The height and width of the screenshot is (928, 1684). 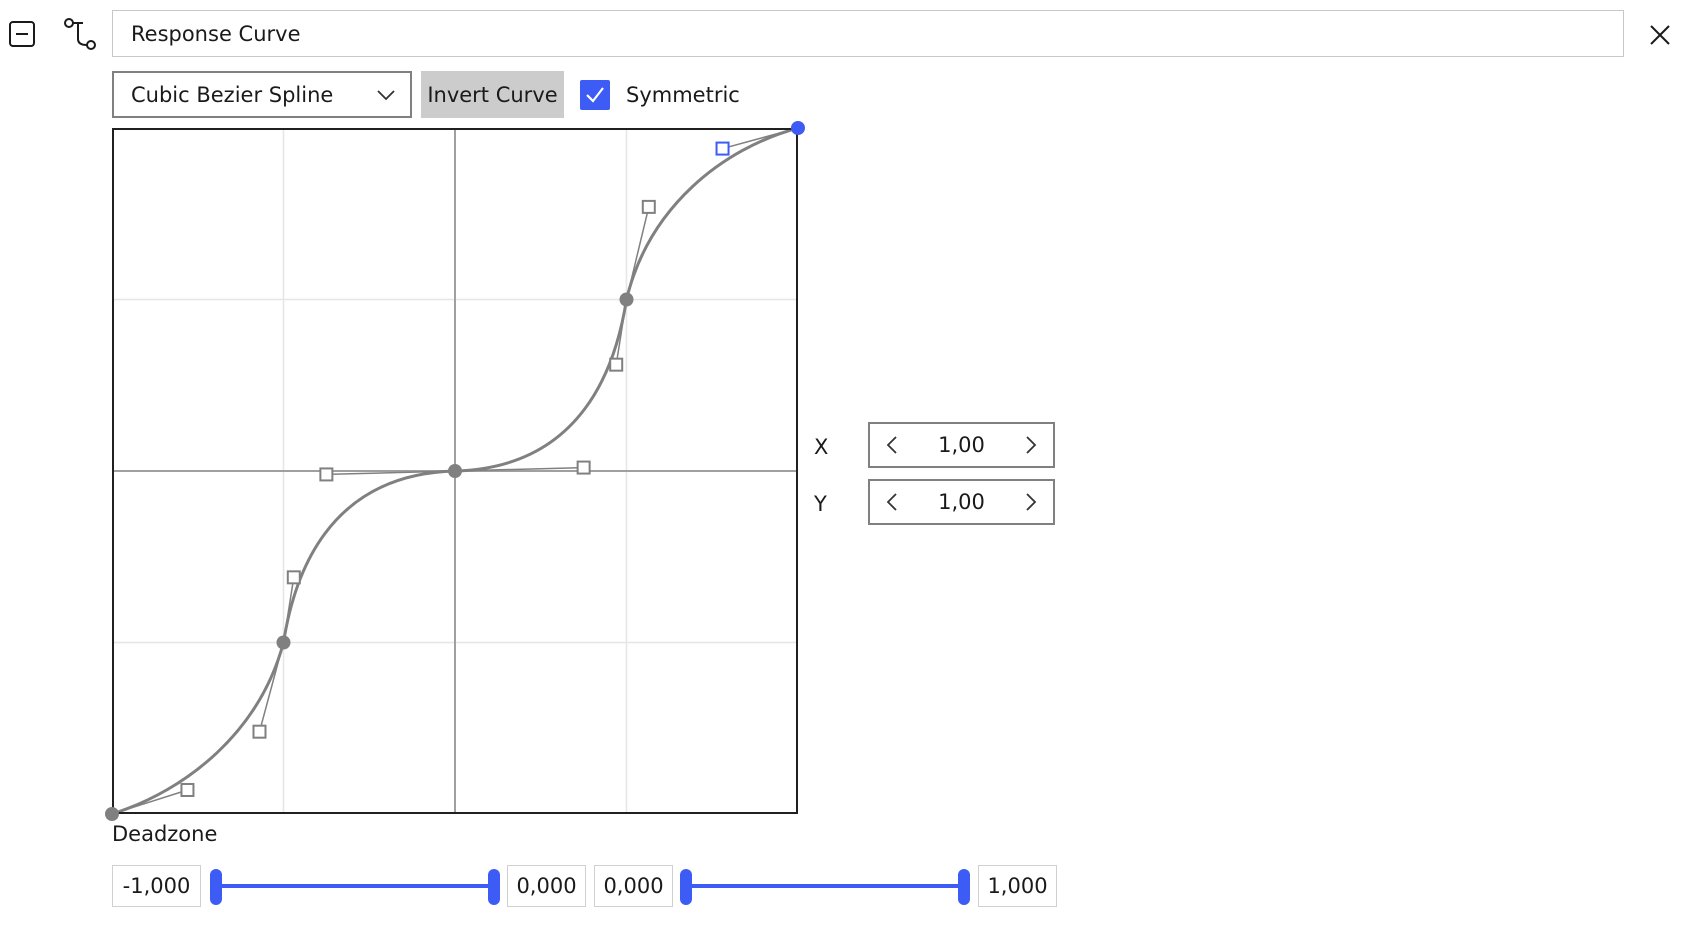 I want to click on deadzone-high-min-input: 0,000, so click(x=633, y=886).